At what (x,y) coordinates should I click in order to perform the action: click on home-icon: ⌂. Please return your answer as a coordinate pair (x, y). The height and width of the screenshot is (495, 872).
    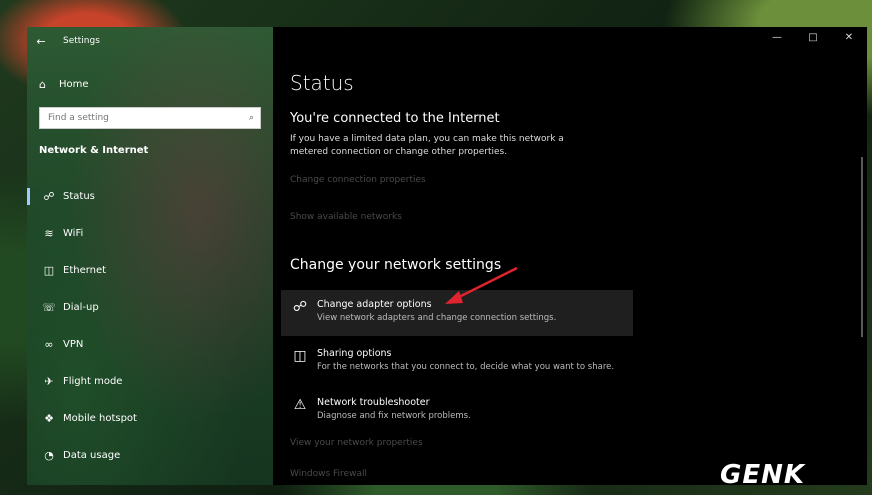
    Looking at the image, I should click on (42, 84).